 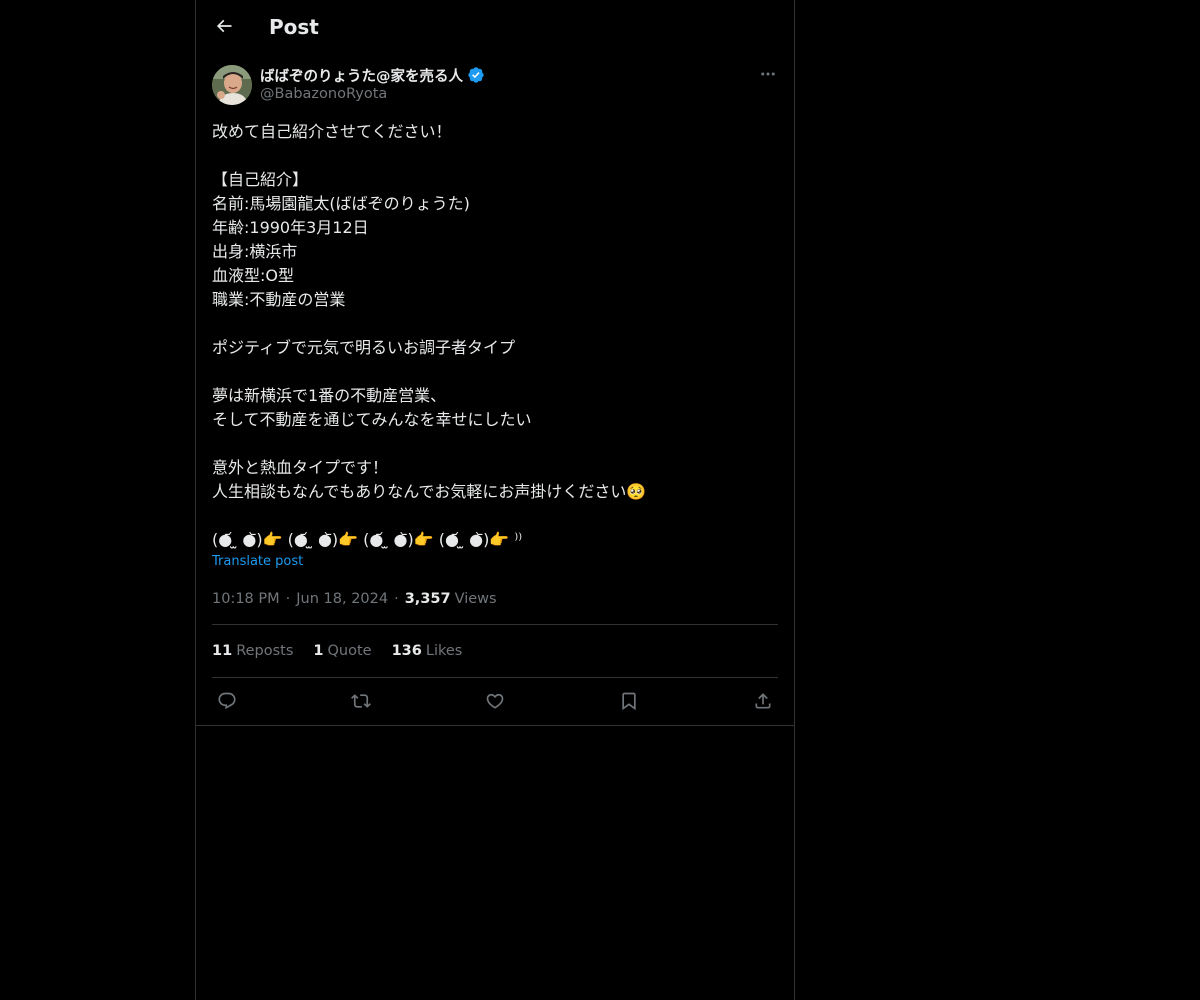 I want to click on author-handle: @BabazonoRyota, so click(x=323, y=94).